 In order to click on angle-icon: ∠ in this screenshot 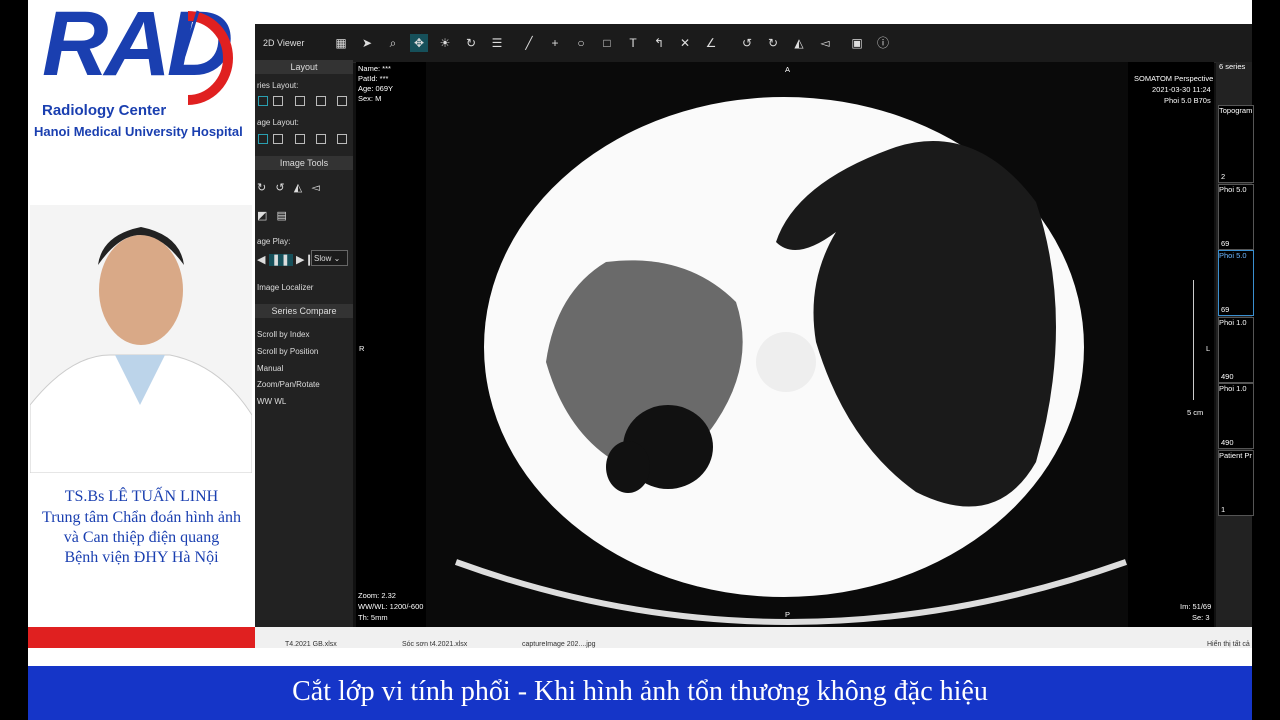, I will do `click(711, 43)`.